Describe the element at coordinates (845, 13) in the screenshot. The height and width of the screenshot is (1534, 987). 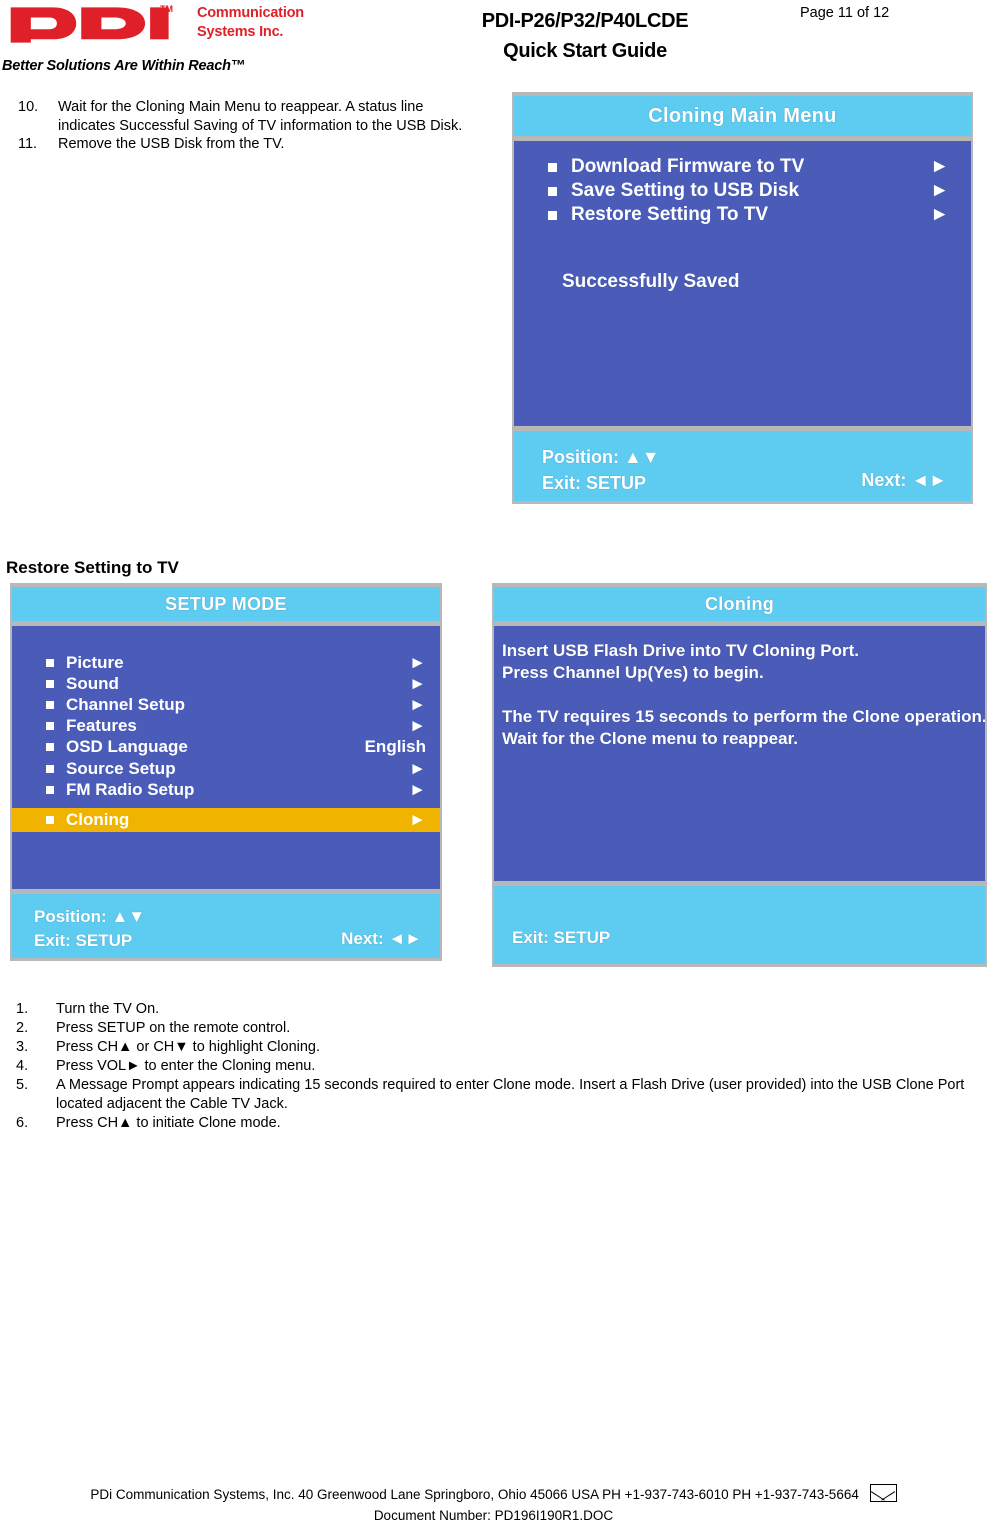
I see `page-number: Page 11 of 12` at that location.